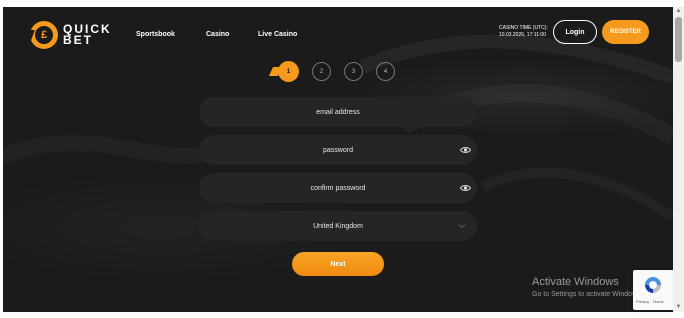  What do you see at coordinates (649, 301) in the screenshot?
I see `recaptcha-links: Privacy - Terms` at bounding box center [649, 301].